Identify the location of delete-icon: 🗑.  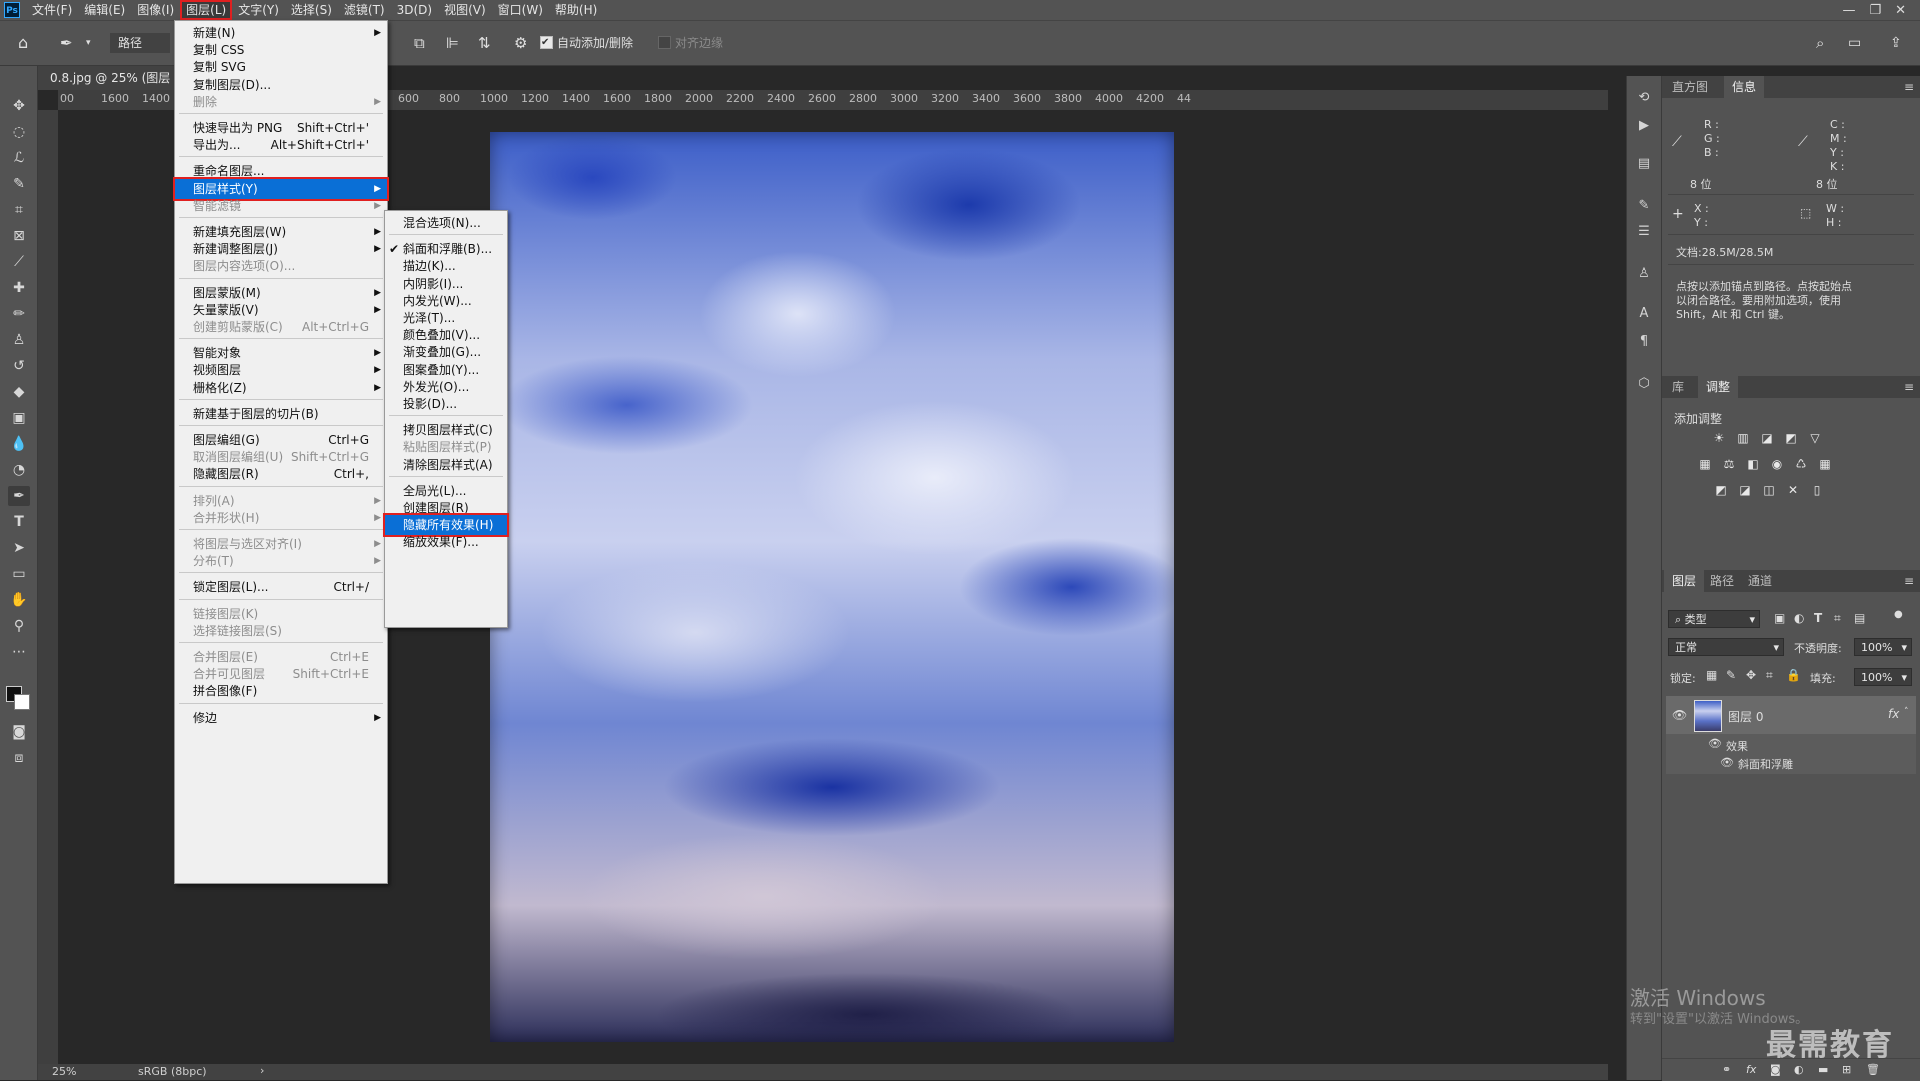
(1873, 1069).